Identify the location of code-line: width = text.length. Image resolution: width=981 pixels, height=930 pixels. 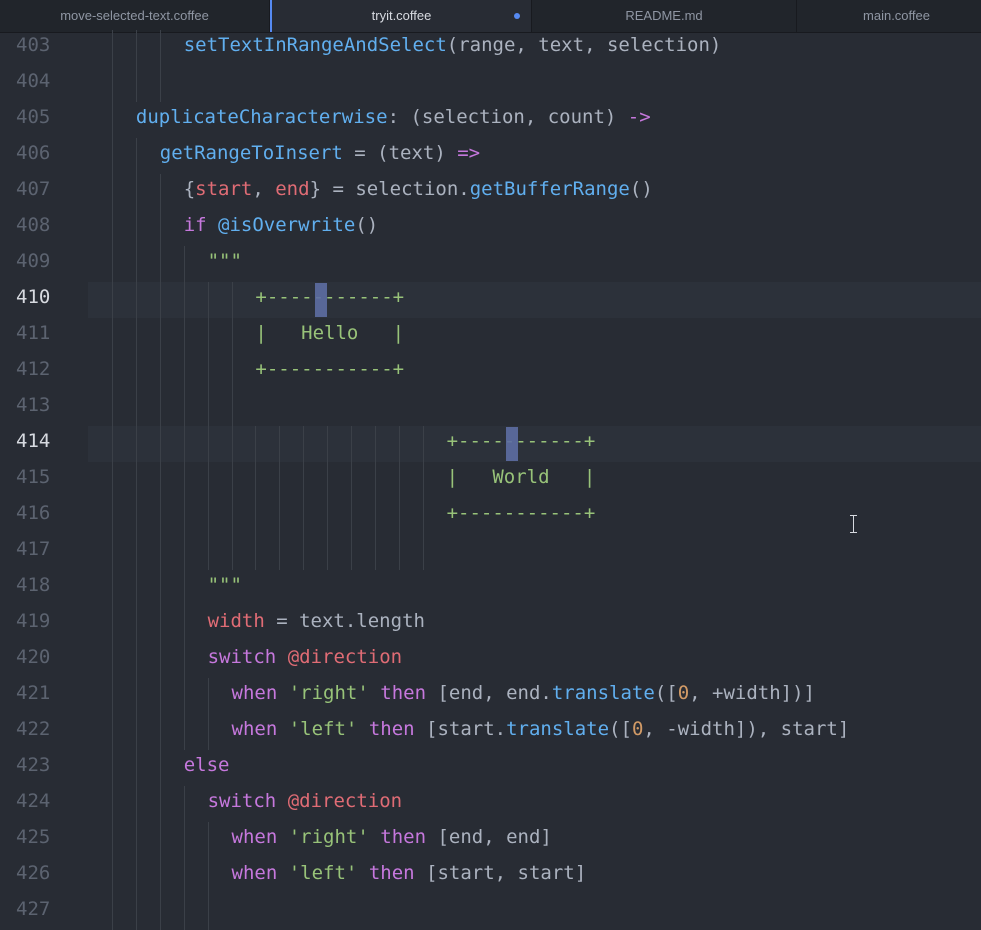
(316, 624).